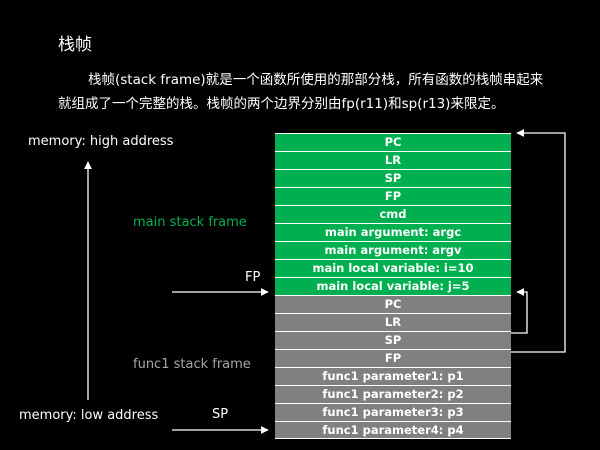 The width and height of the screenshot is (600, 450). What do you see at coordinates (519, 311) in the screenshot?
I see `func1-saved-sp-link-arrow` at bounding box center [519, 311].